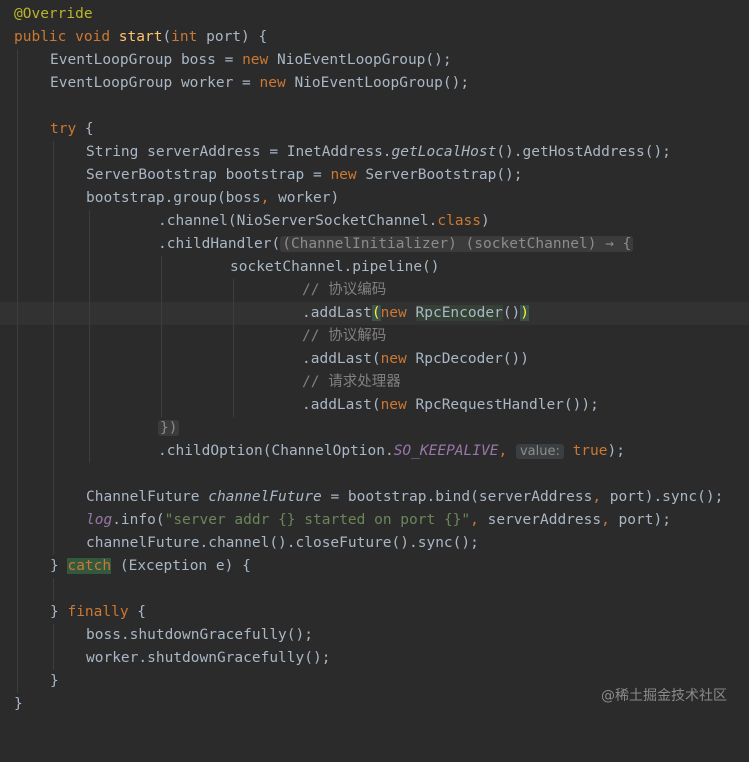 This screenshot has width=749, height=762. What do you see at coordinates (53, 14) in the screenshot?
I see `annotation-override: @Override` at bounding box center [53, 14].